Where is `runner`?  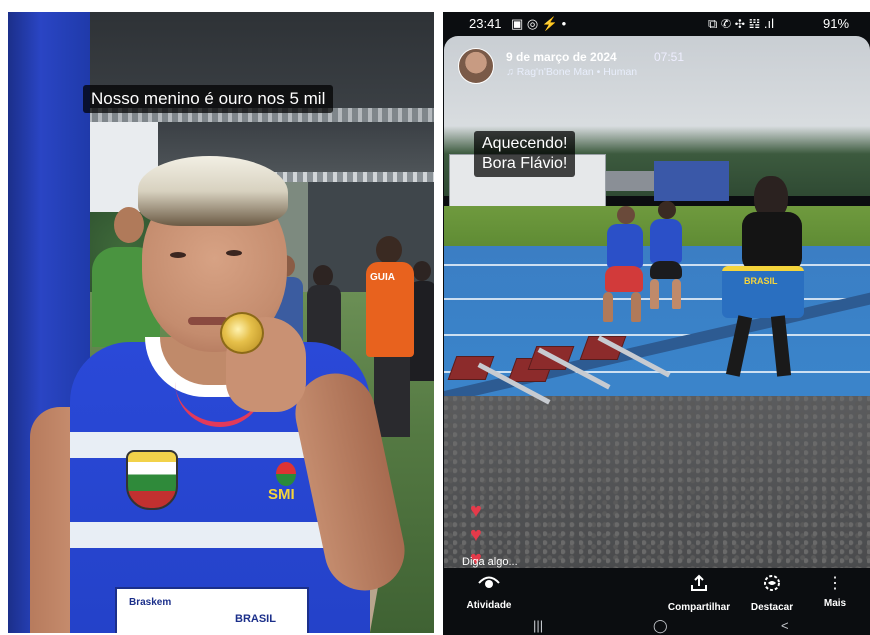
runner is located at coordinates (666, 256).